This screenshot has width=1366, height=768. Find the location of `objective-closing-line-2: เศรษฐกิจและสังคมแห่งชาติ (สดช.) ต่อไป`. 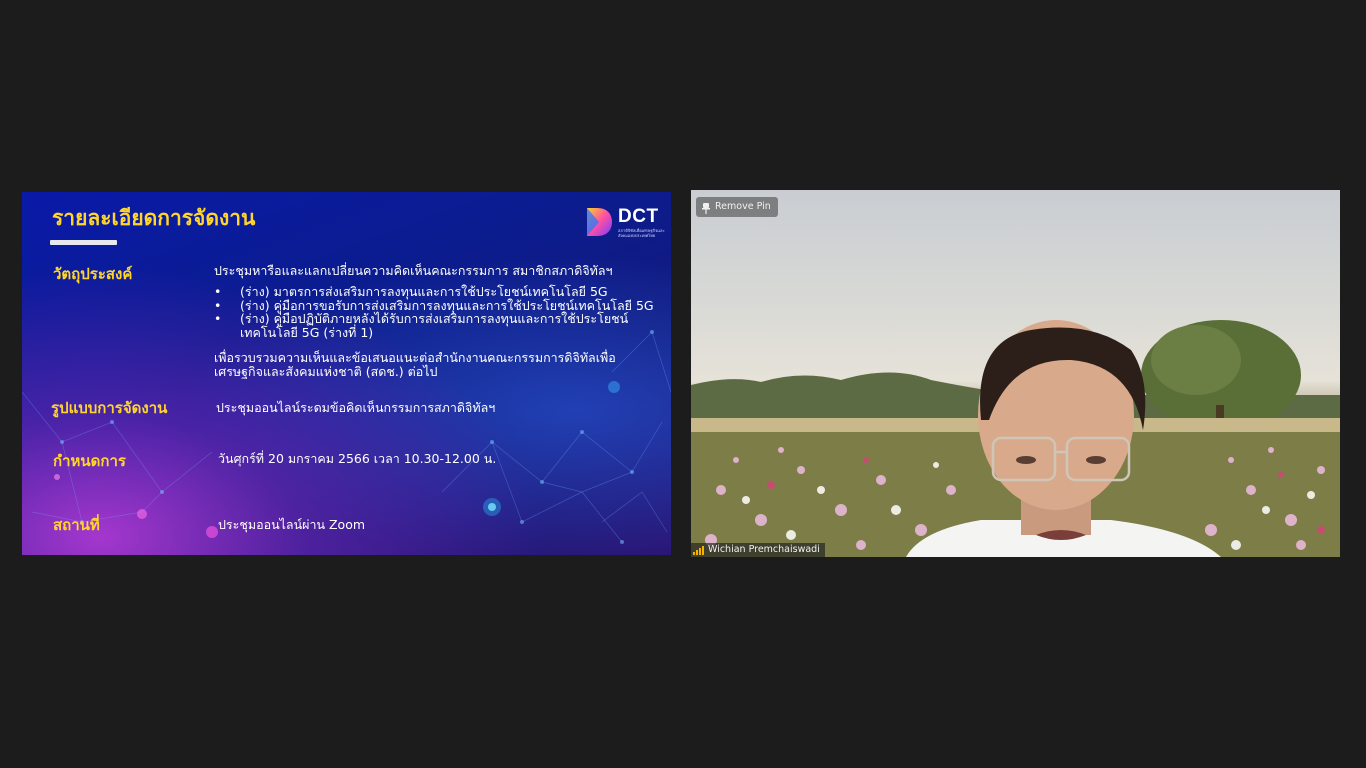

objective-closing-line-2: เศรษฐกิจและสังคมแห่งชาติ (สดช.) ต่อไป is located at coordinates (326, 371).